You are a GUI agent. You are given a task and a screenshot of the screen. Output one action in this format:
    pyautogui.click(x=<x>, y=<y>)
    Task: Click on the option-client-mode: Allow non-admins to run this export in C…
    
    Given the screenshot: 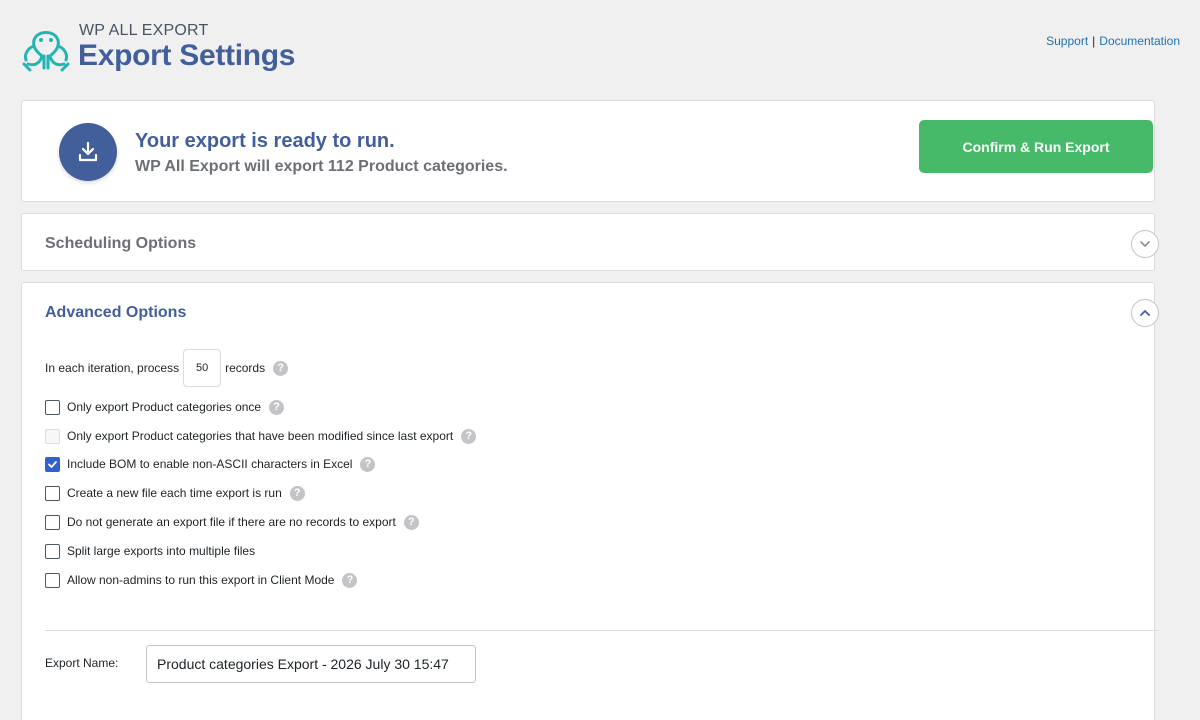 What is the action you would take?
    pyautogui.click(x=201, y=580)
    